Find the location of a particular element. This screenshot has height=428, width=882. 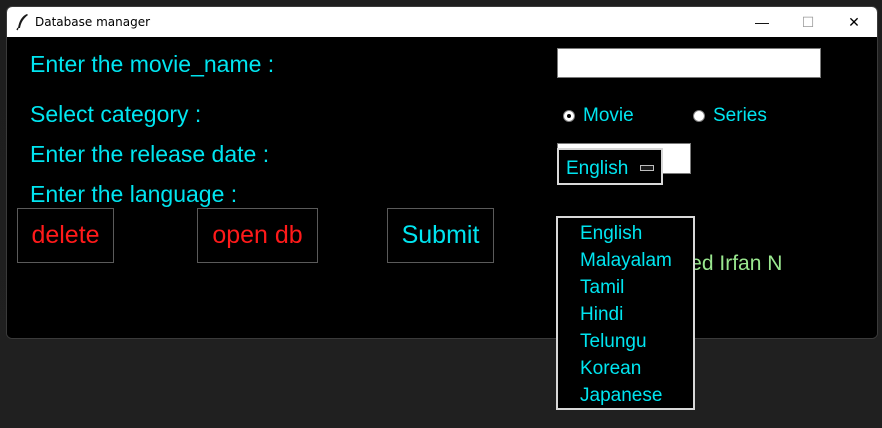

category-label: Select category : is located at coordinates (116, 114).